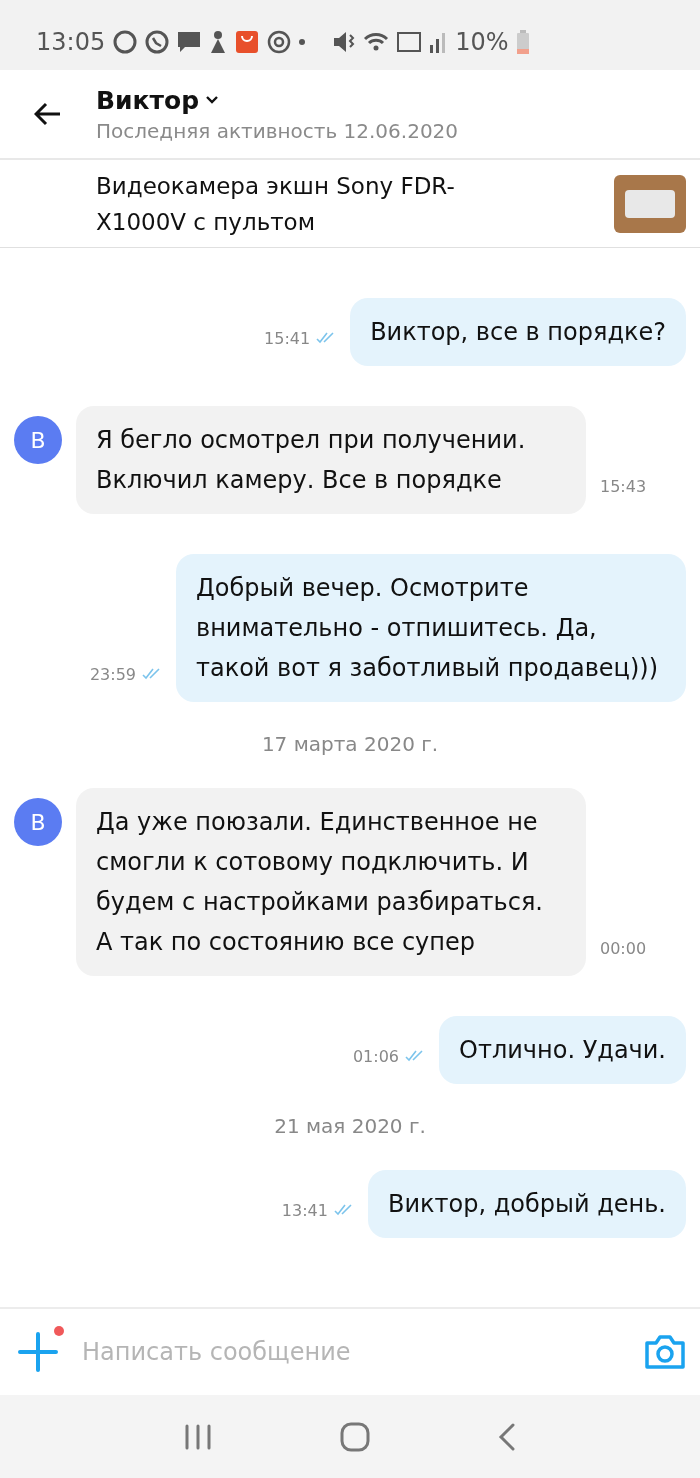 Image resolution: width=700 pixels, height=1478 pixels. Describe the element at coordinates (212, 100) in the screenshot. I see `chevron-down-icon` at that location.